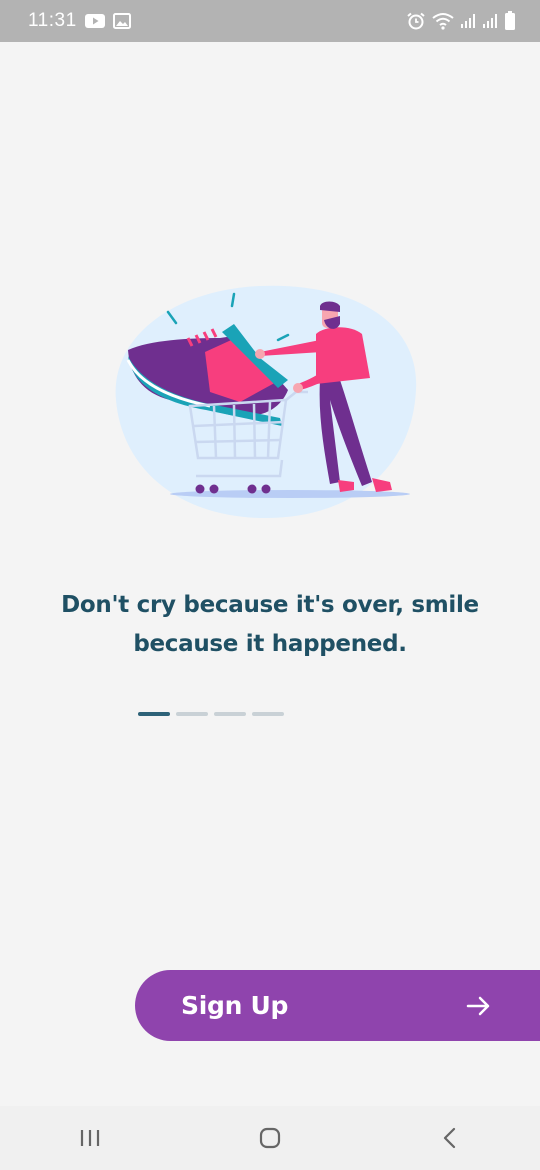  Describe the element at coordinates (121, 21) in the screenshot. I see `gallery-icon` at that location.